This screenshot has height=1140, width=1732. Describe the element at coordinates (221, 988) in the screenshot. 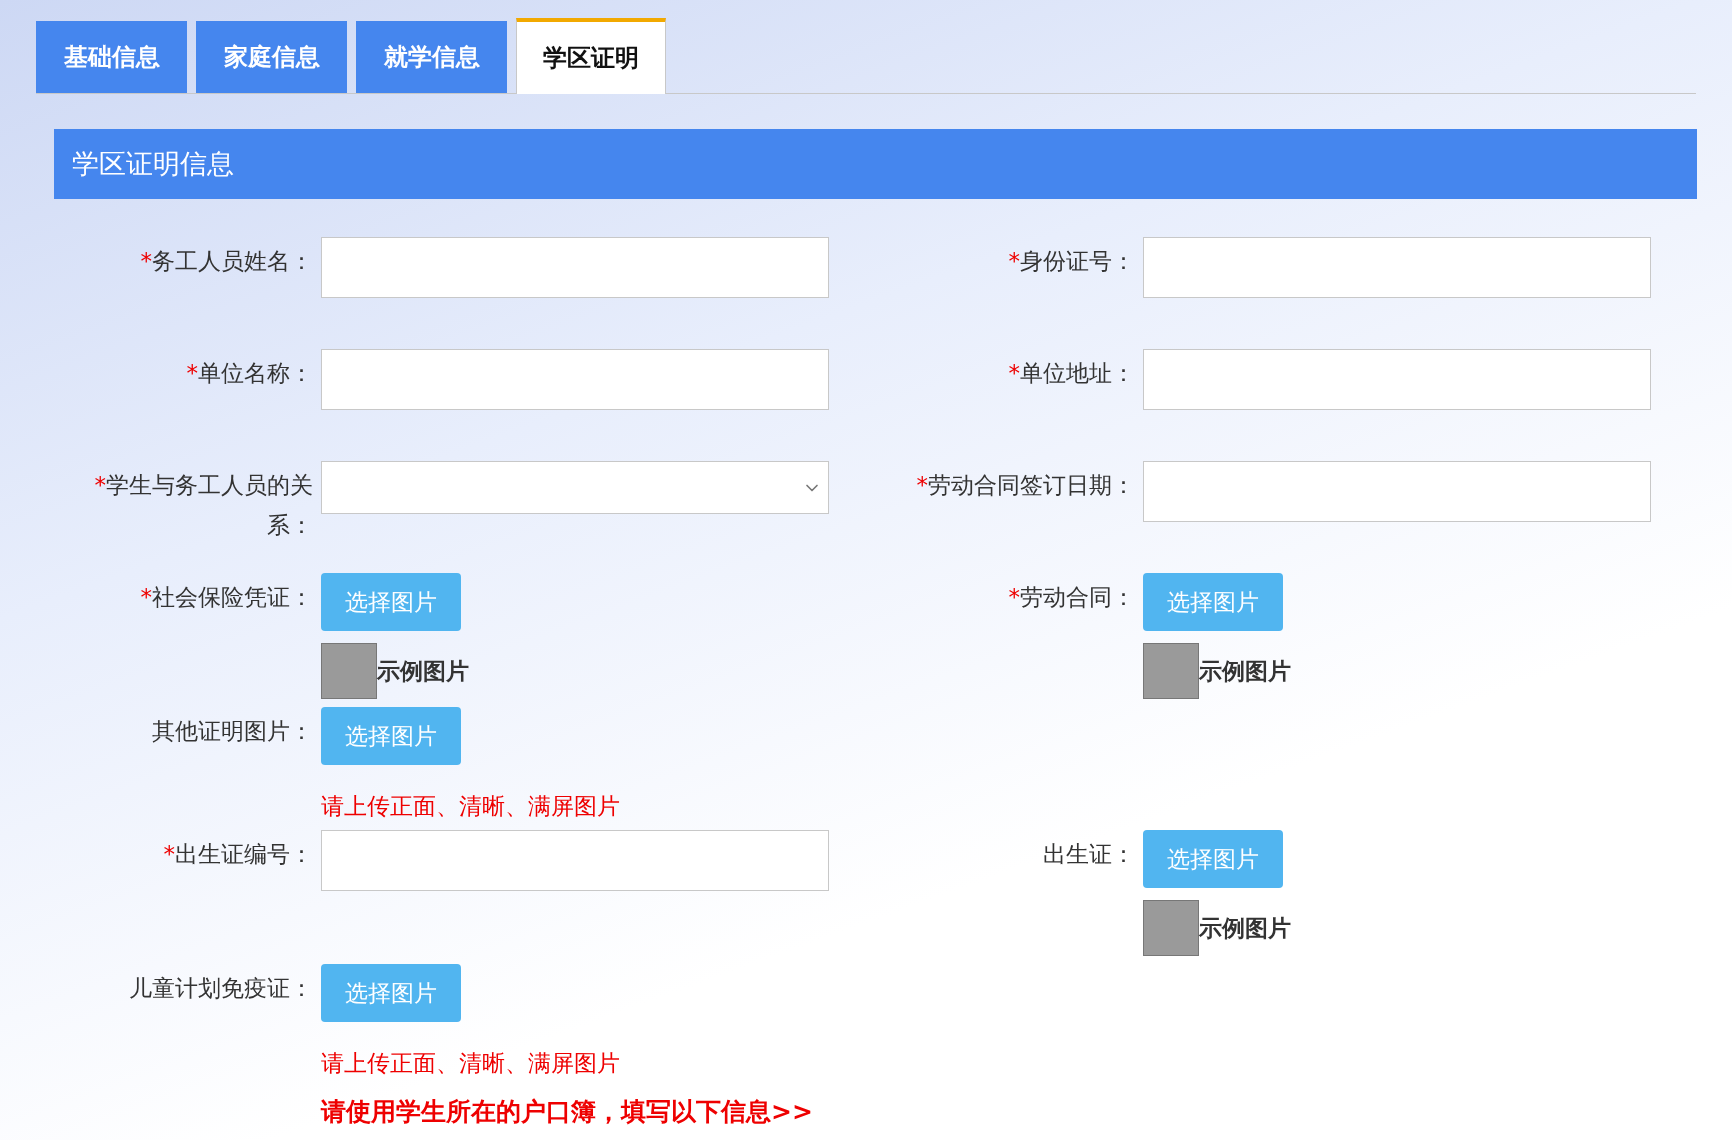

I see `field-label: 儿童计划免疫证：` at that location.